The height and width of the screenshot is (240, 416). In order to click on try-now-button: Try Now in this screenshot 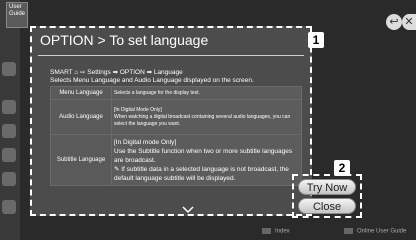, I will do `click(327, 187)`.